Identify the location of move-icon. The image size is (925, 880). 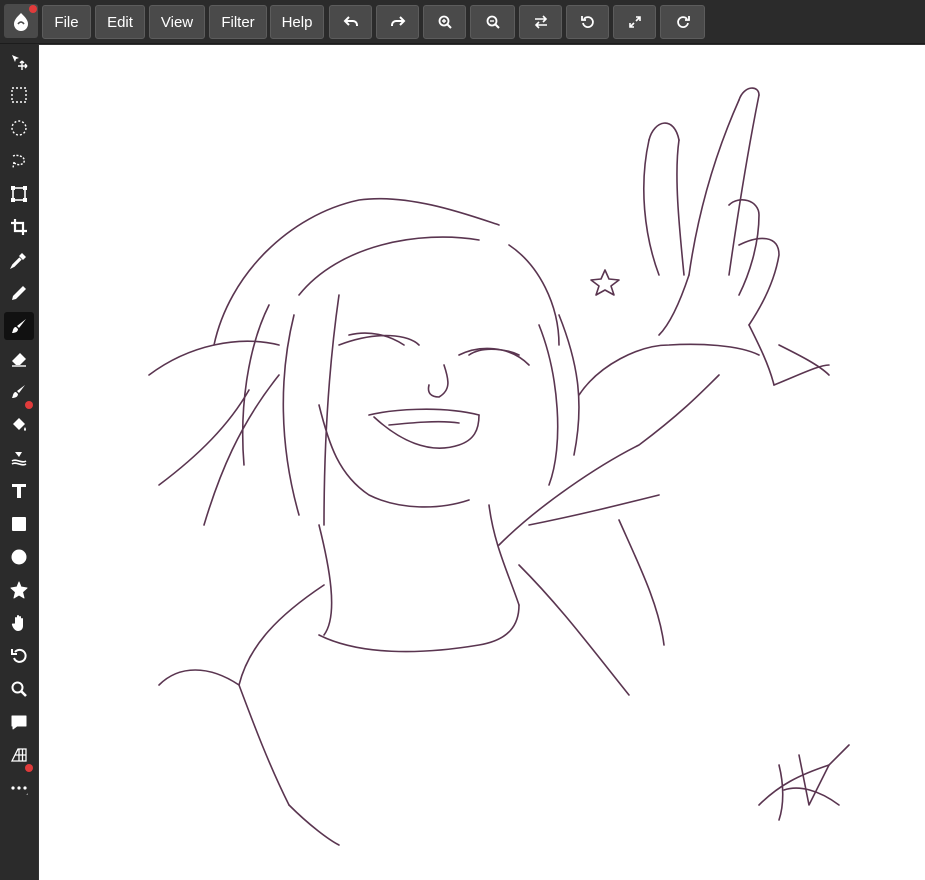
(20, 62).